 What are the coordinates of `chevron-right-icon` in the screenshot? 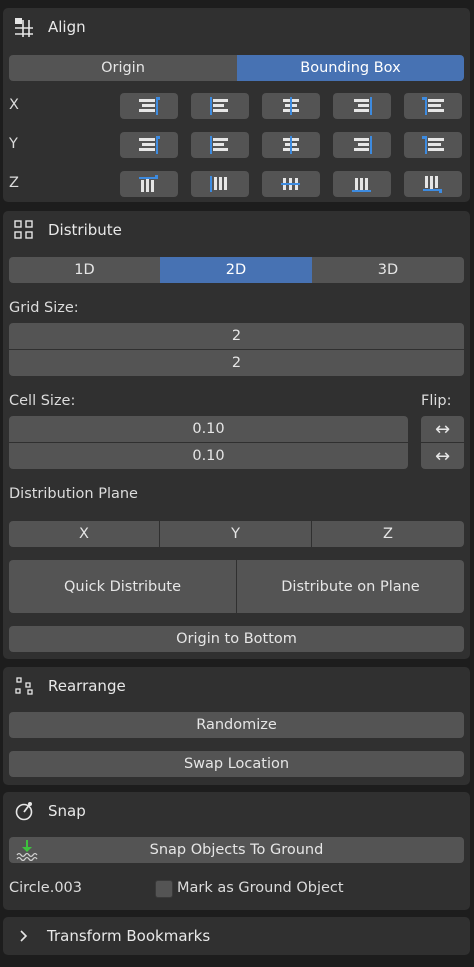 It's located at (24, 936).